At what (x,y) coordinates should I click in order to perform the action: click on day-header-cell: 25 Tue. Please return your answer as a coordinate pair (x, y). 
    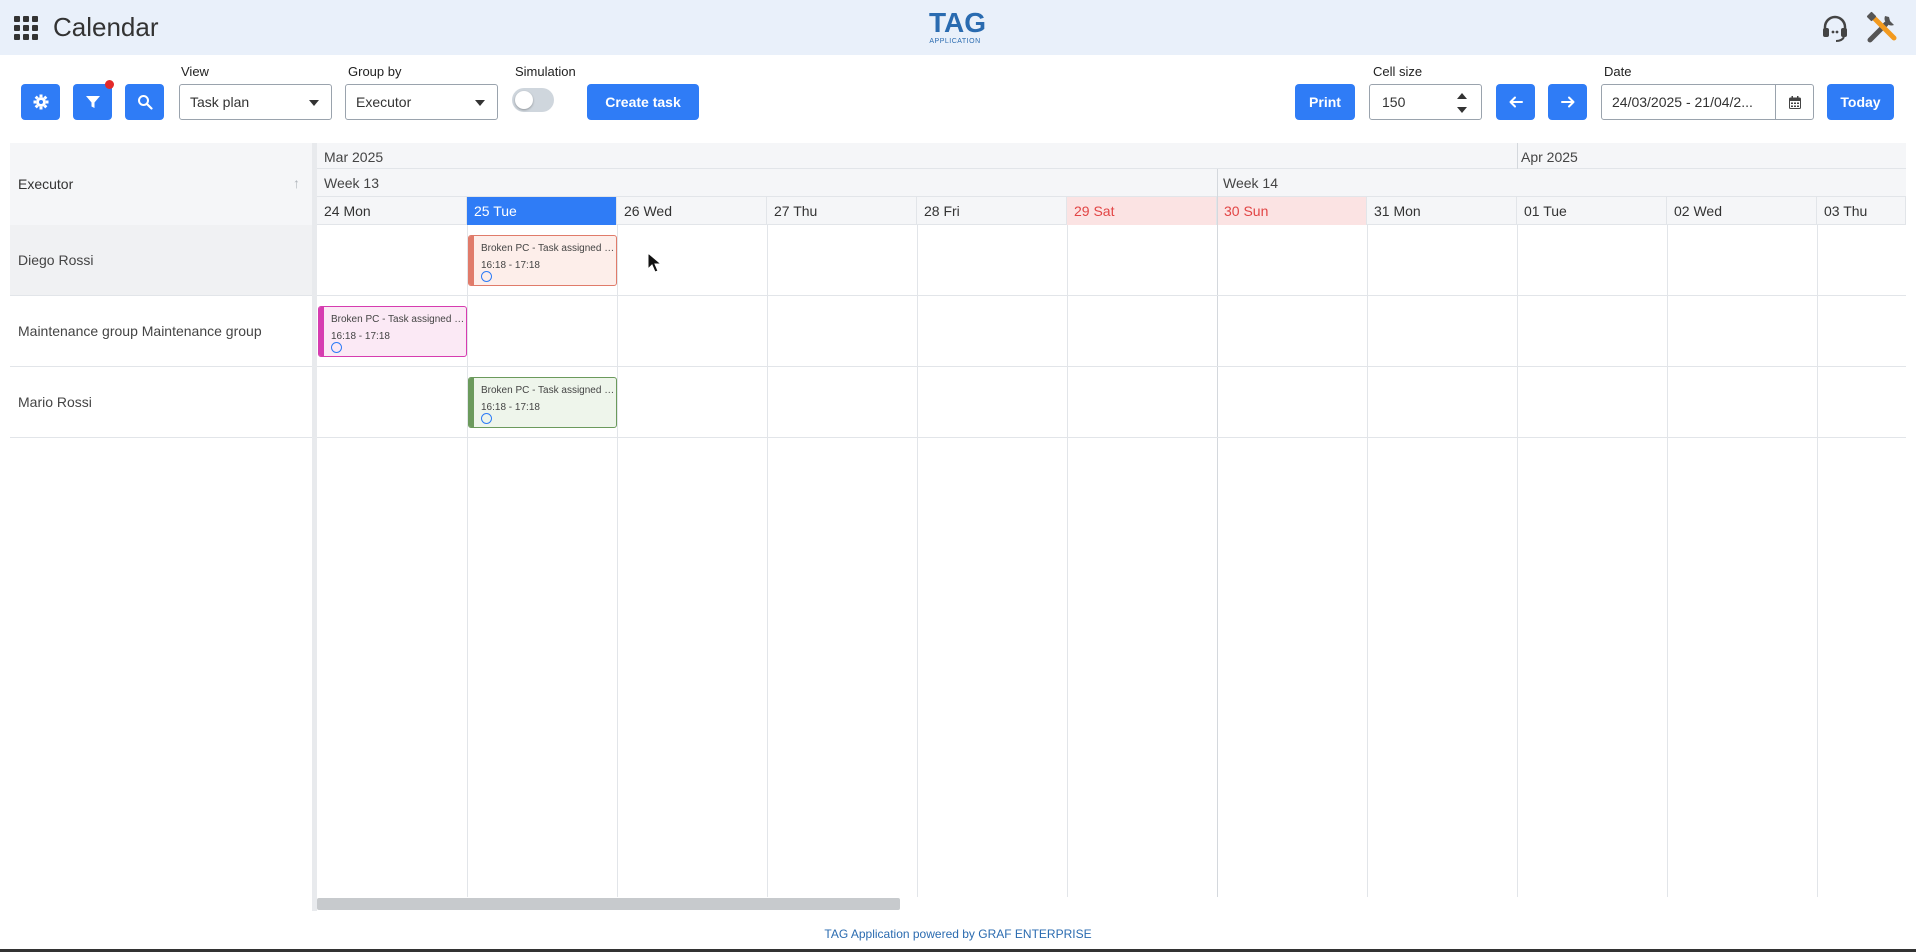
    Looking at the image, I should click on (542, 211).